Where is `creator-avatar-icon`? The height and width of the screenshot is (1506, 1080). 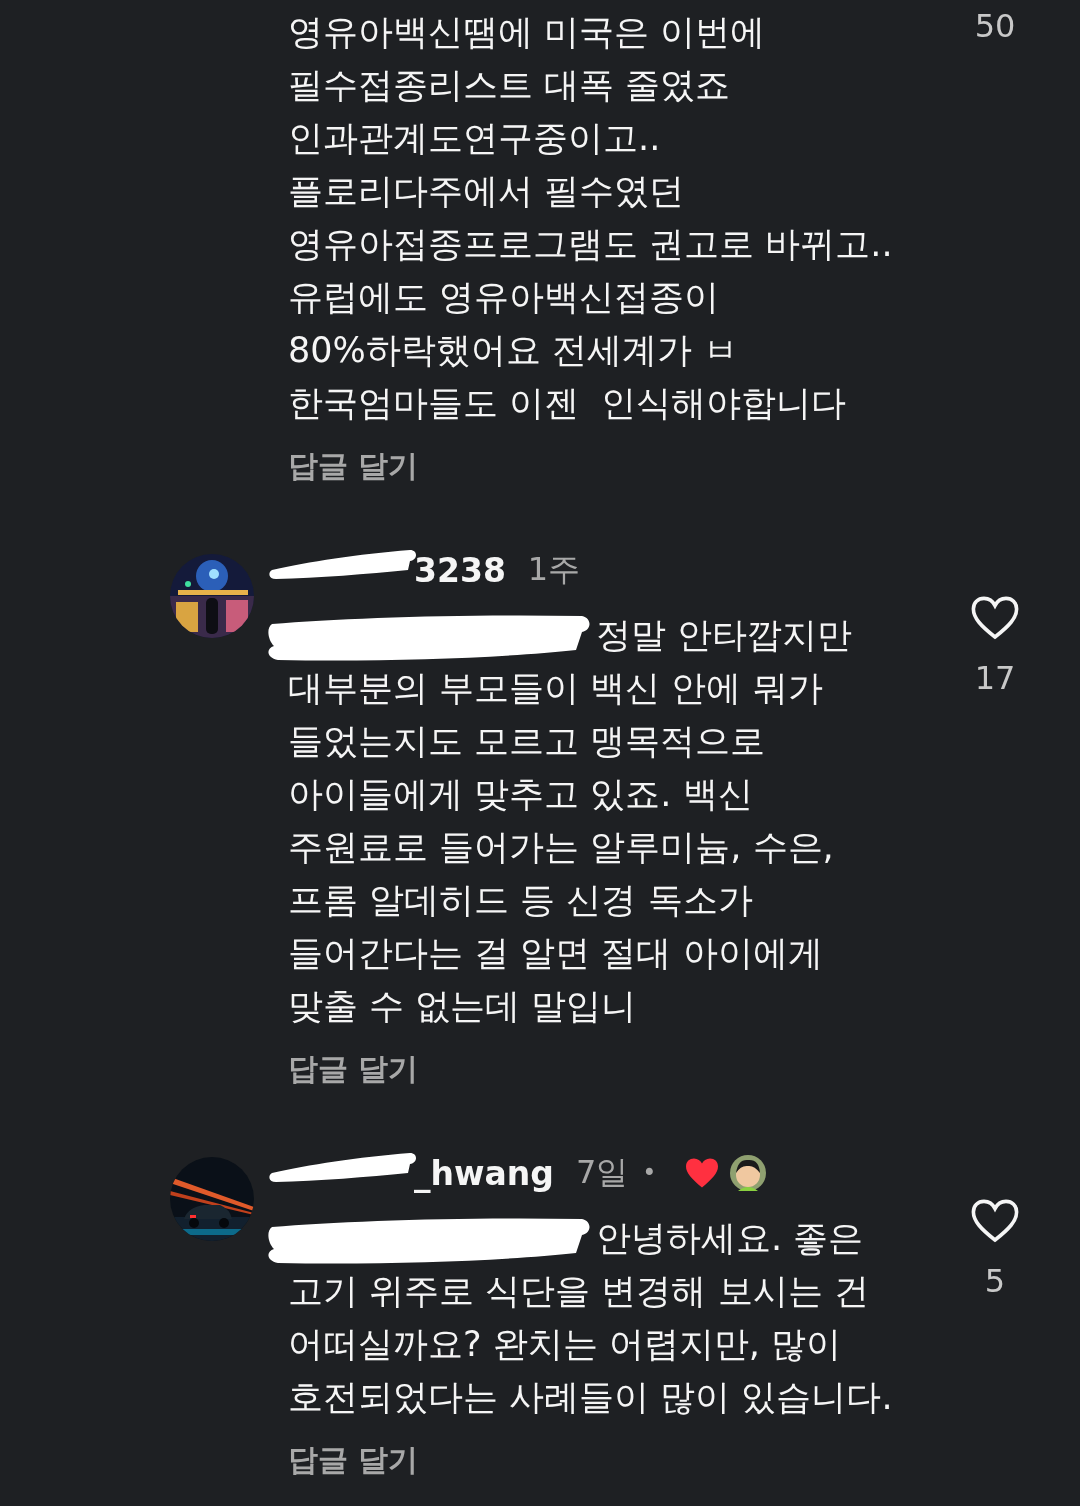 creator-avatar-icon is located at coordinates (748, 1173).